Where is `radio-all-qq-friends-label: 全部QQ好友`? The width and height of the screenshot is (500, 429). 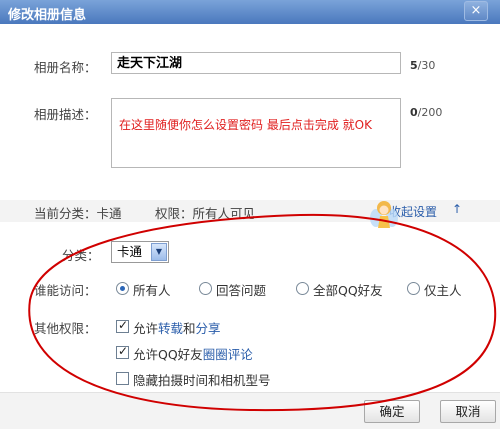
radio-all-qq-friends-label: 全部QQ好友 is located at coordinates (348, 289).